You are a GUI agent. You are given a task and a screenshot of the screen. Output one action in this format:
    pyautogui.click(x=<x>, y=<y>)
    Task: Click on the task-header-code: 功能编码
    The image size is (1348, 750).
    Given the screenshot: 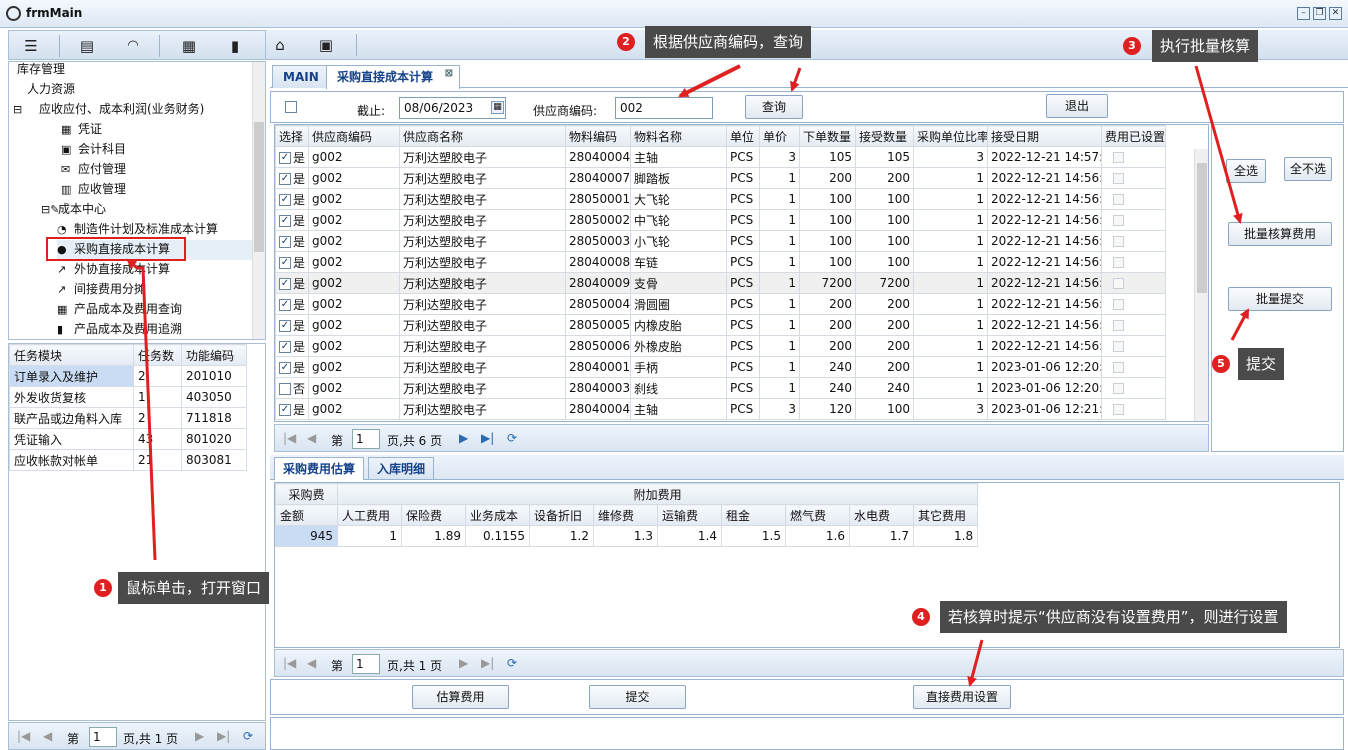 What is the action you would take?
    pyautogui.click(x=214, y=355)
    